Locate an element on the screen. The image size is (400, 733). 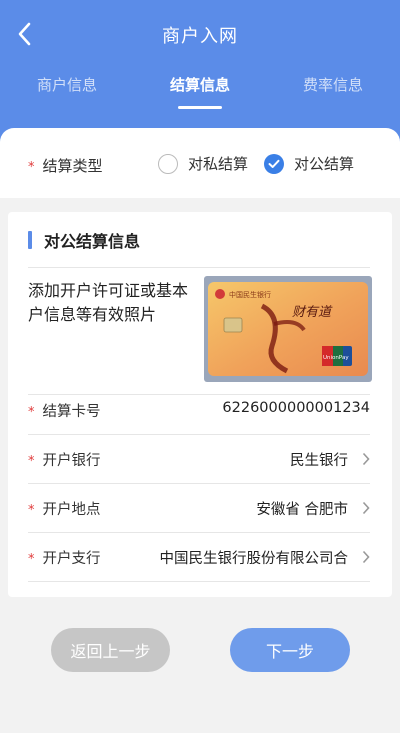
required-asterisk: * is located at coordinates (31, 167).